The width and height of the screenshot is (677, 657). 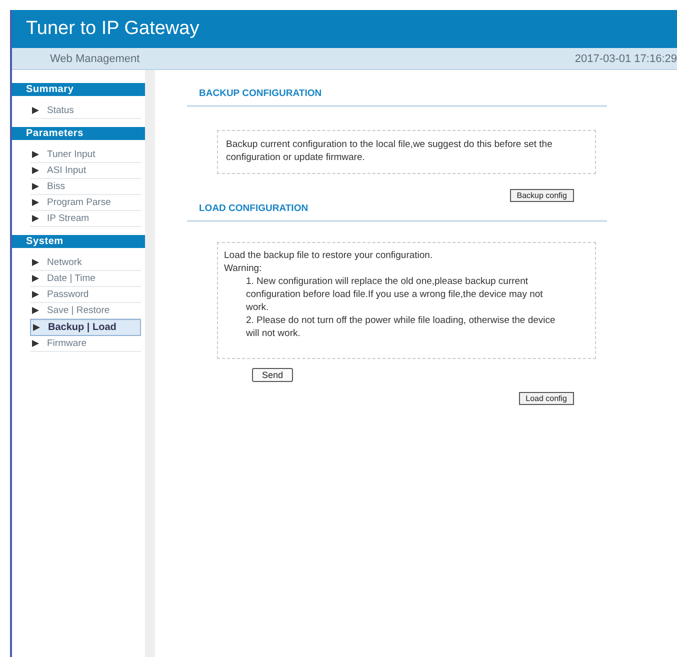 I want to click on sidebar-item: Backup | Load, so click(x=85, y=327).